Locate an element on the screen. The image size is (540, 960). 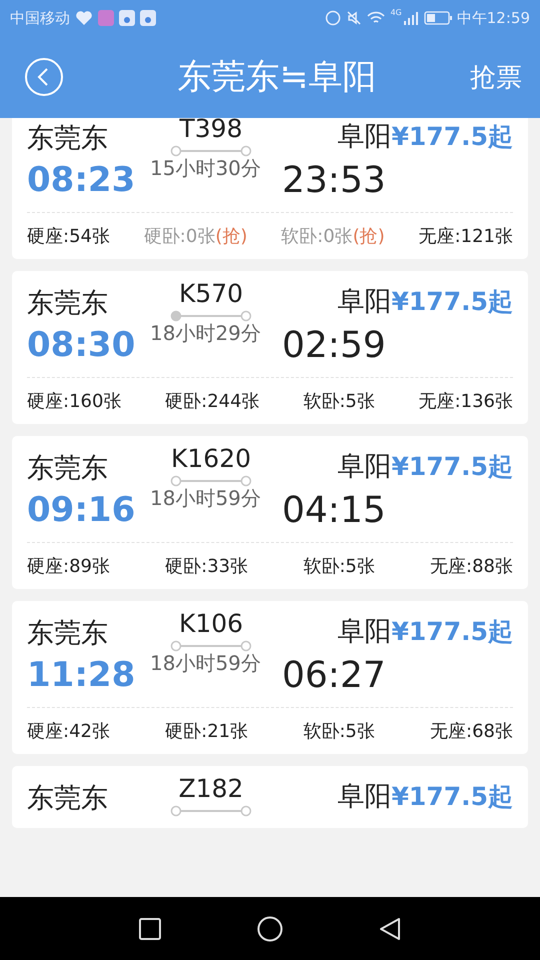
train-number: T398 is located at coordinates (211, 130).